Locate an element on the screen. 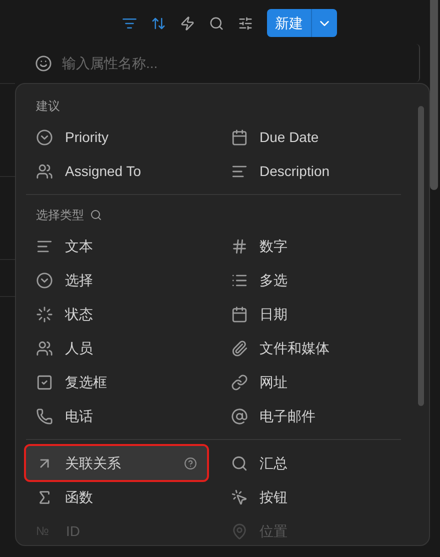 The height and width of the screenshot is (557, 440). property-type-item: Priority is located at coordinates (116, 137).